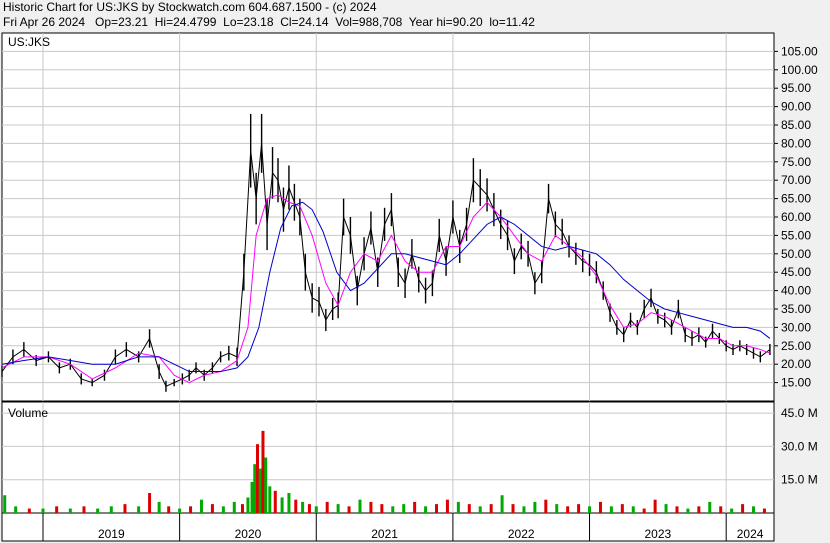 This screenshot has width=830, height=543. Describe the element at coordinates (750, 534) in the screenshot. I see `date-tick-label: 2024` at that location.